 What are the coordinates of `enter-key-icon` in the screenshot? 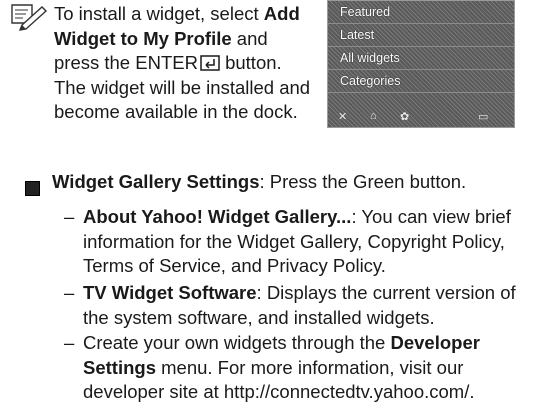 It's located at (210, 63).